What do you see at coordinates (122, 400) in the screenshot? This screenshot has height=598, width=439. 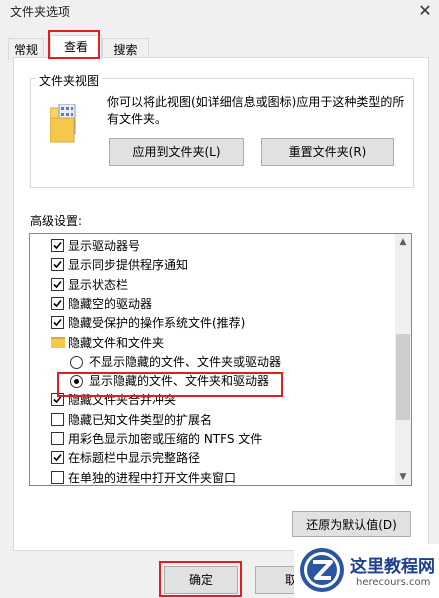 I see `advanced-item-label: 隐藏文件夹合并冲突` at bounding box center [122, 400].